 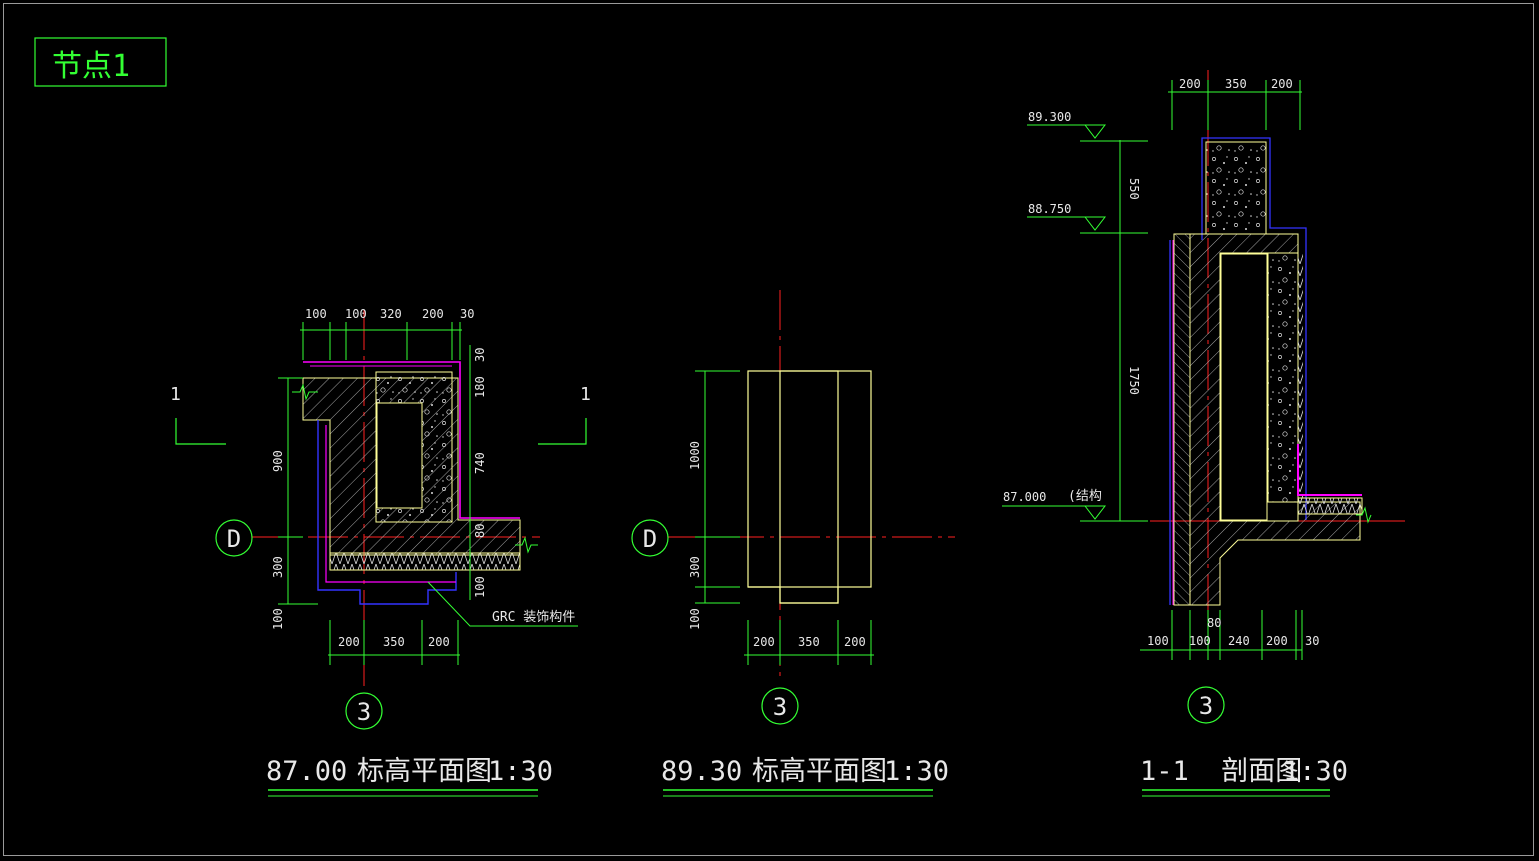 I want to click on level-marker-3: 87.000 (结构, so click(x=1054, y=504).